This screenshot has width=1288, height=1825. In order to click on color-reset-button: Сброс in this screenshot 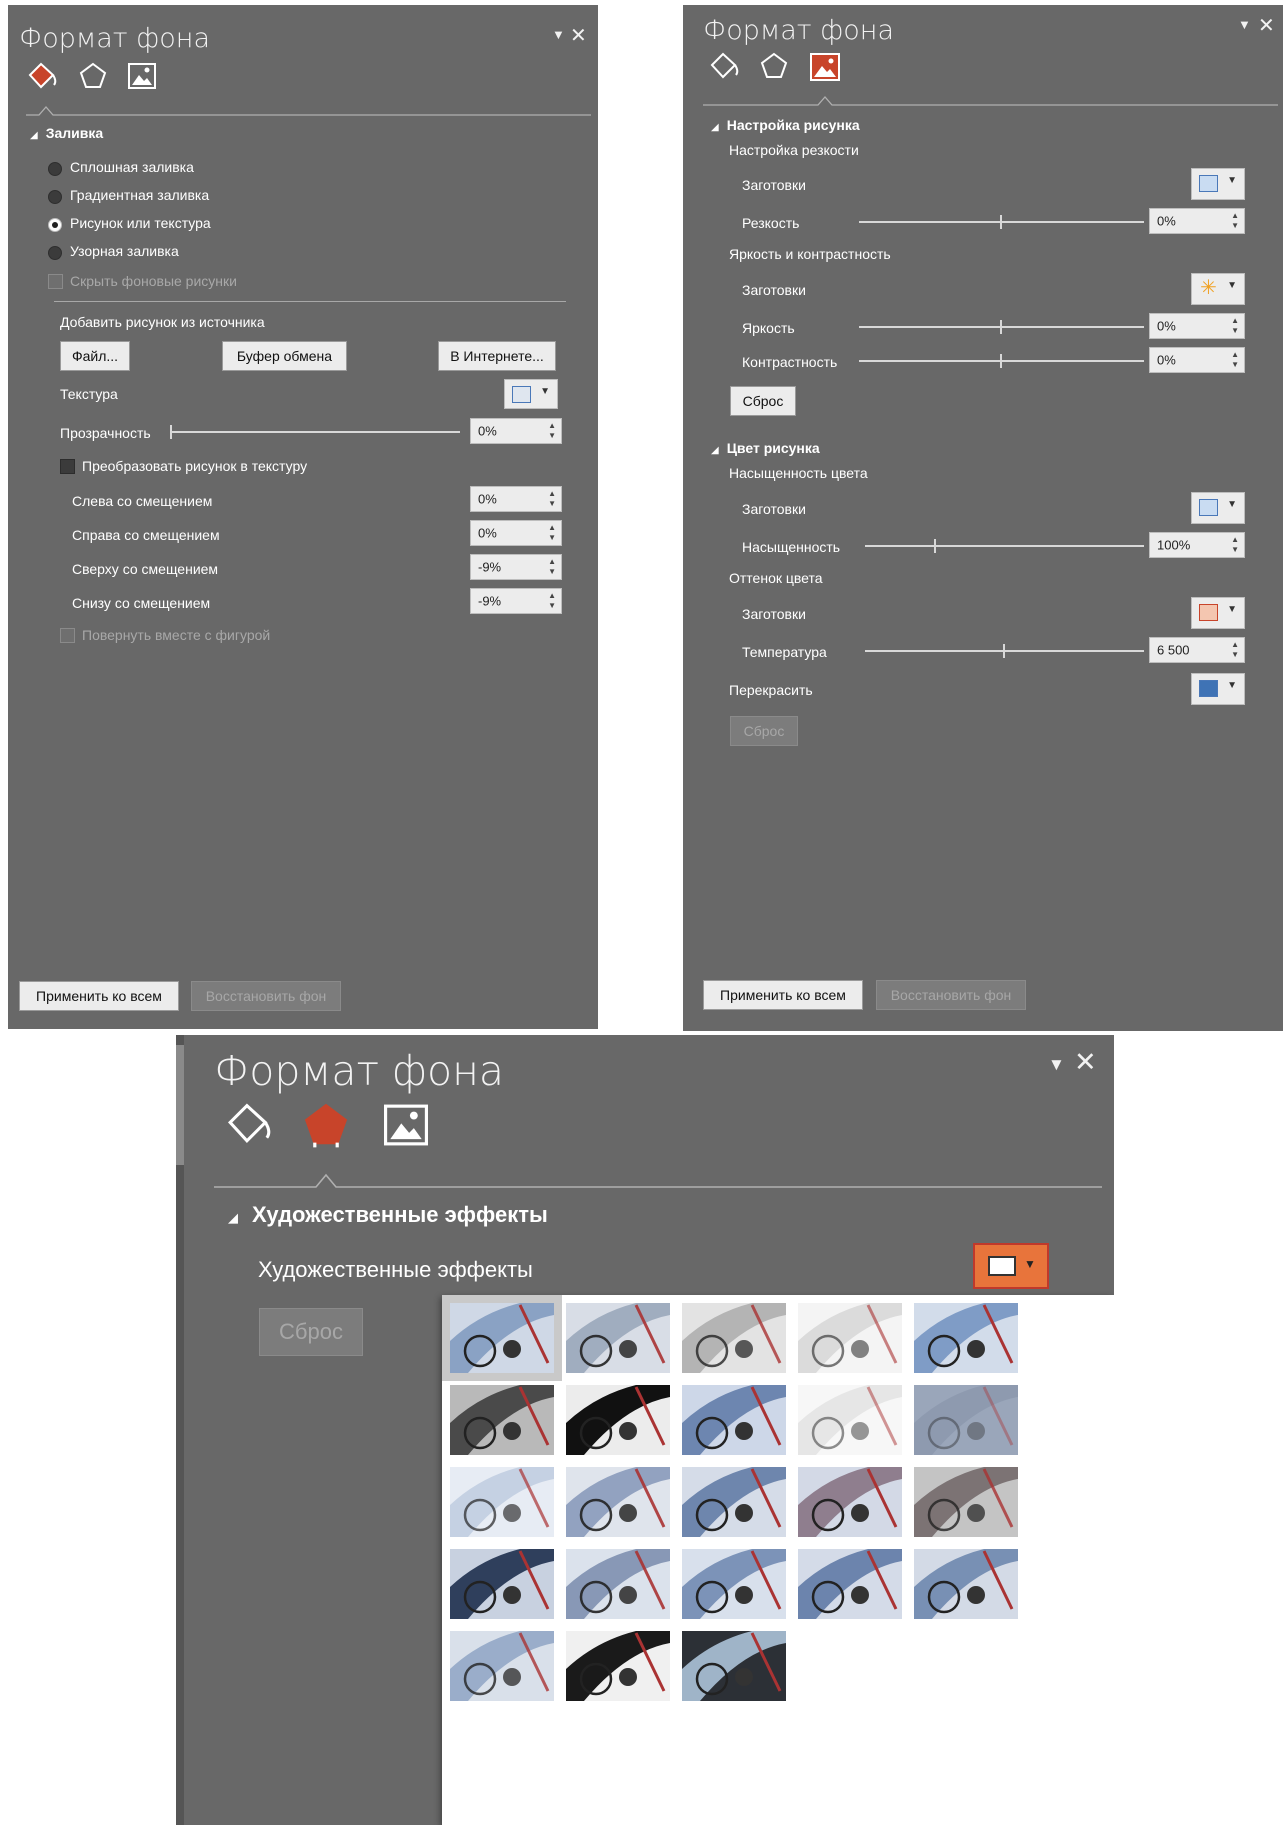, I will do `click(764, 731)`.